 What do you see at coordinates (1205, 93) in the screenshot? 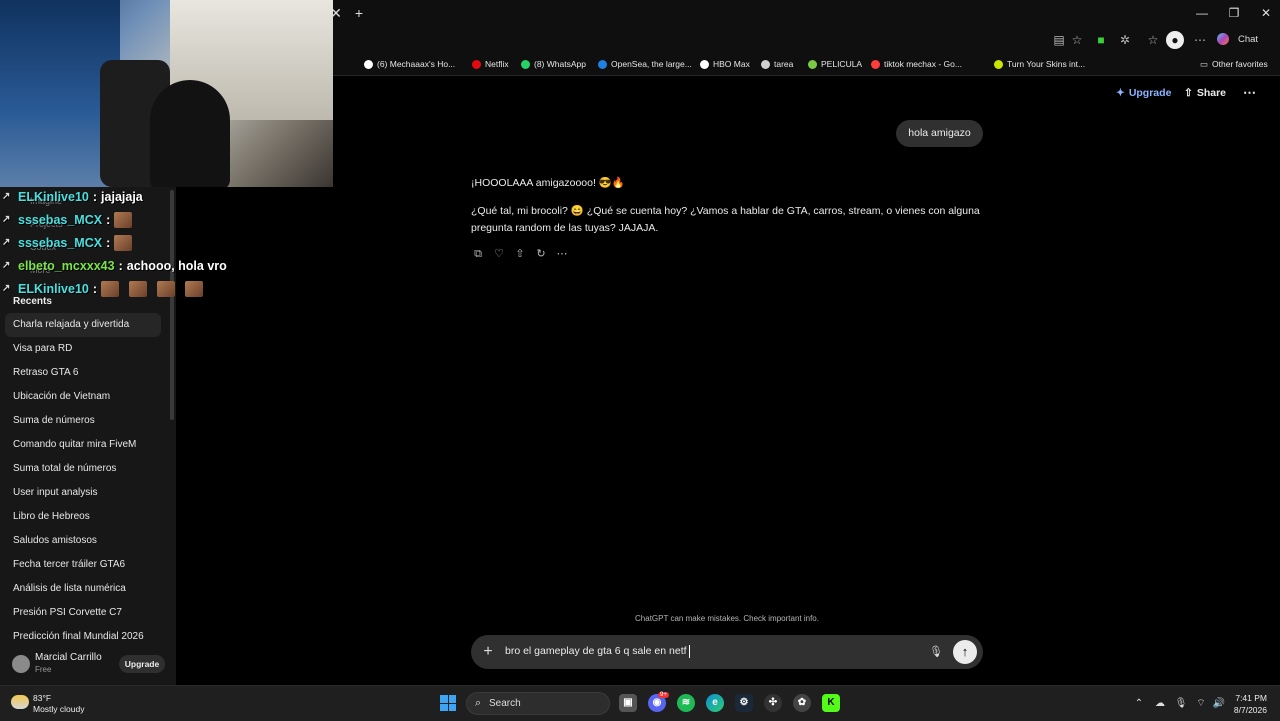
I see `share-button: ⇧ Share` at bounding box center [1205, 93].